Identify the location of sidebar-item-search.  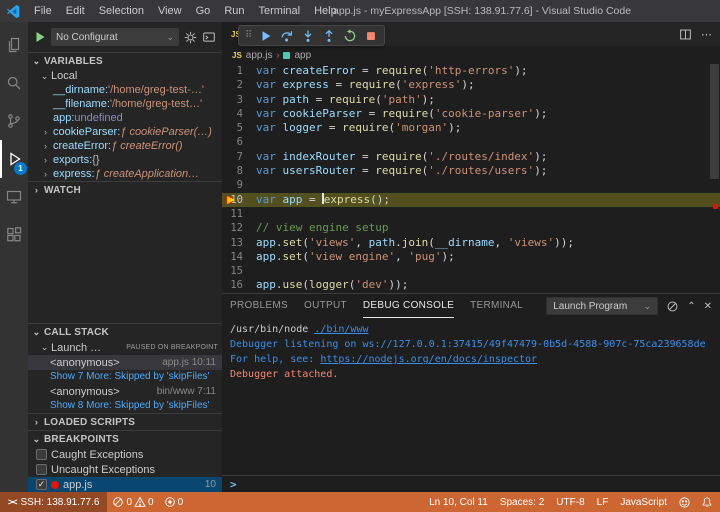
(14, 83).